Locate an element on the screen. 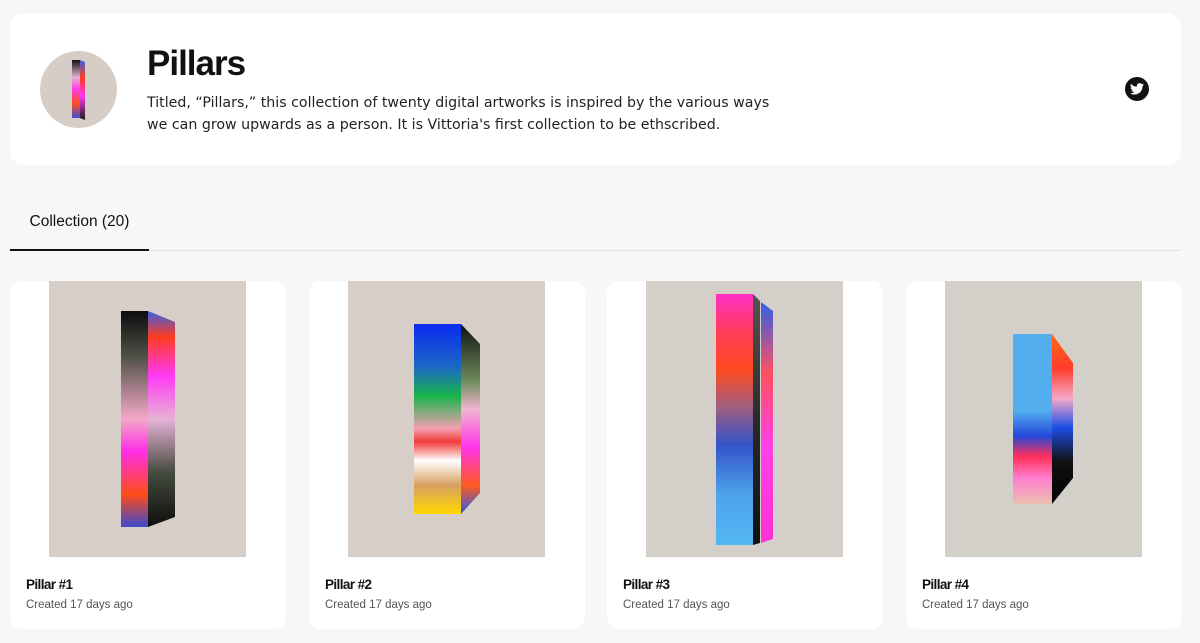 This screenshot has height=643, width=1200. nft-name: Pillar #4 is located at coordinates (945, 584).